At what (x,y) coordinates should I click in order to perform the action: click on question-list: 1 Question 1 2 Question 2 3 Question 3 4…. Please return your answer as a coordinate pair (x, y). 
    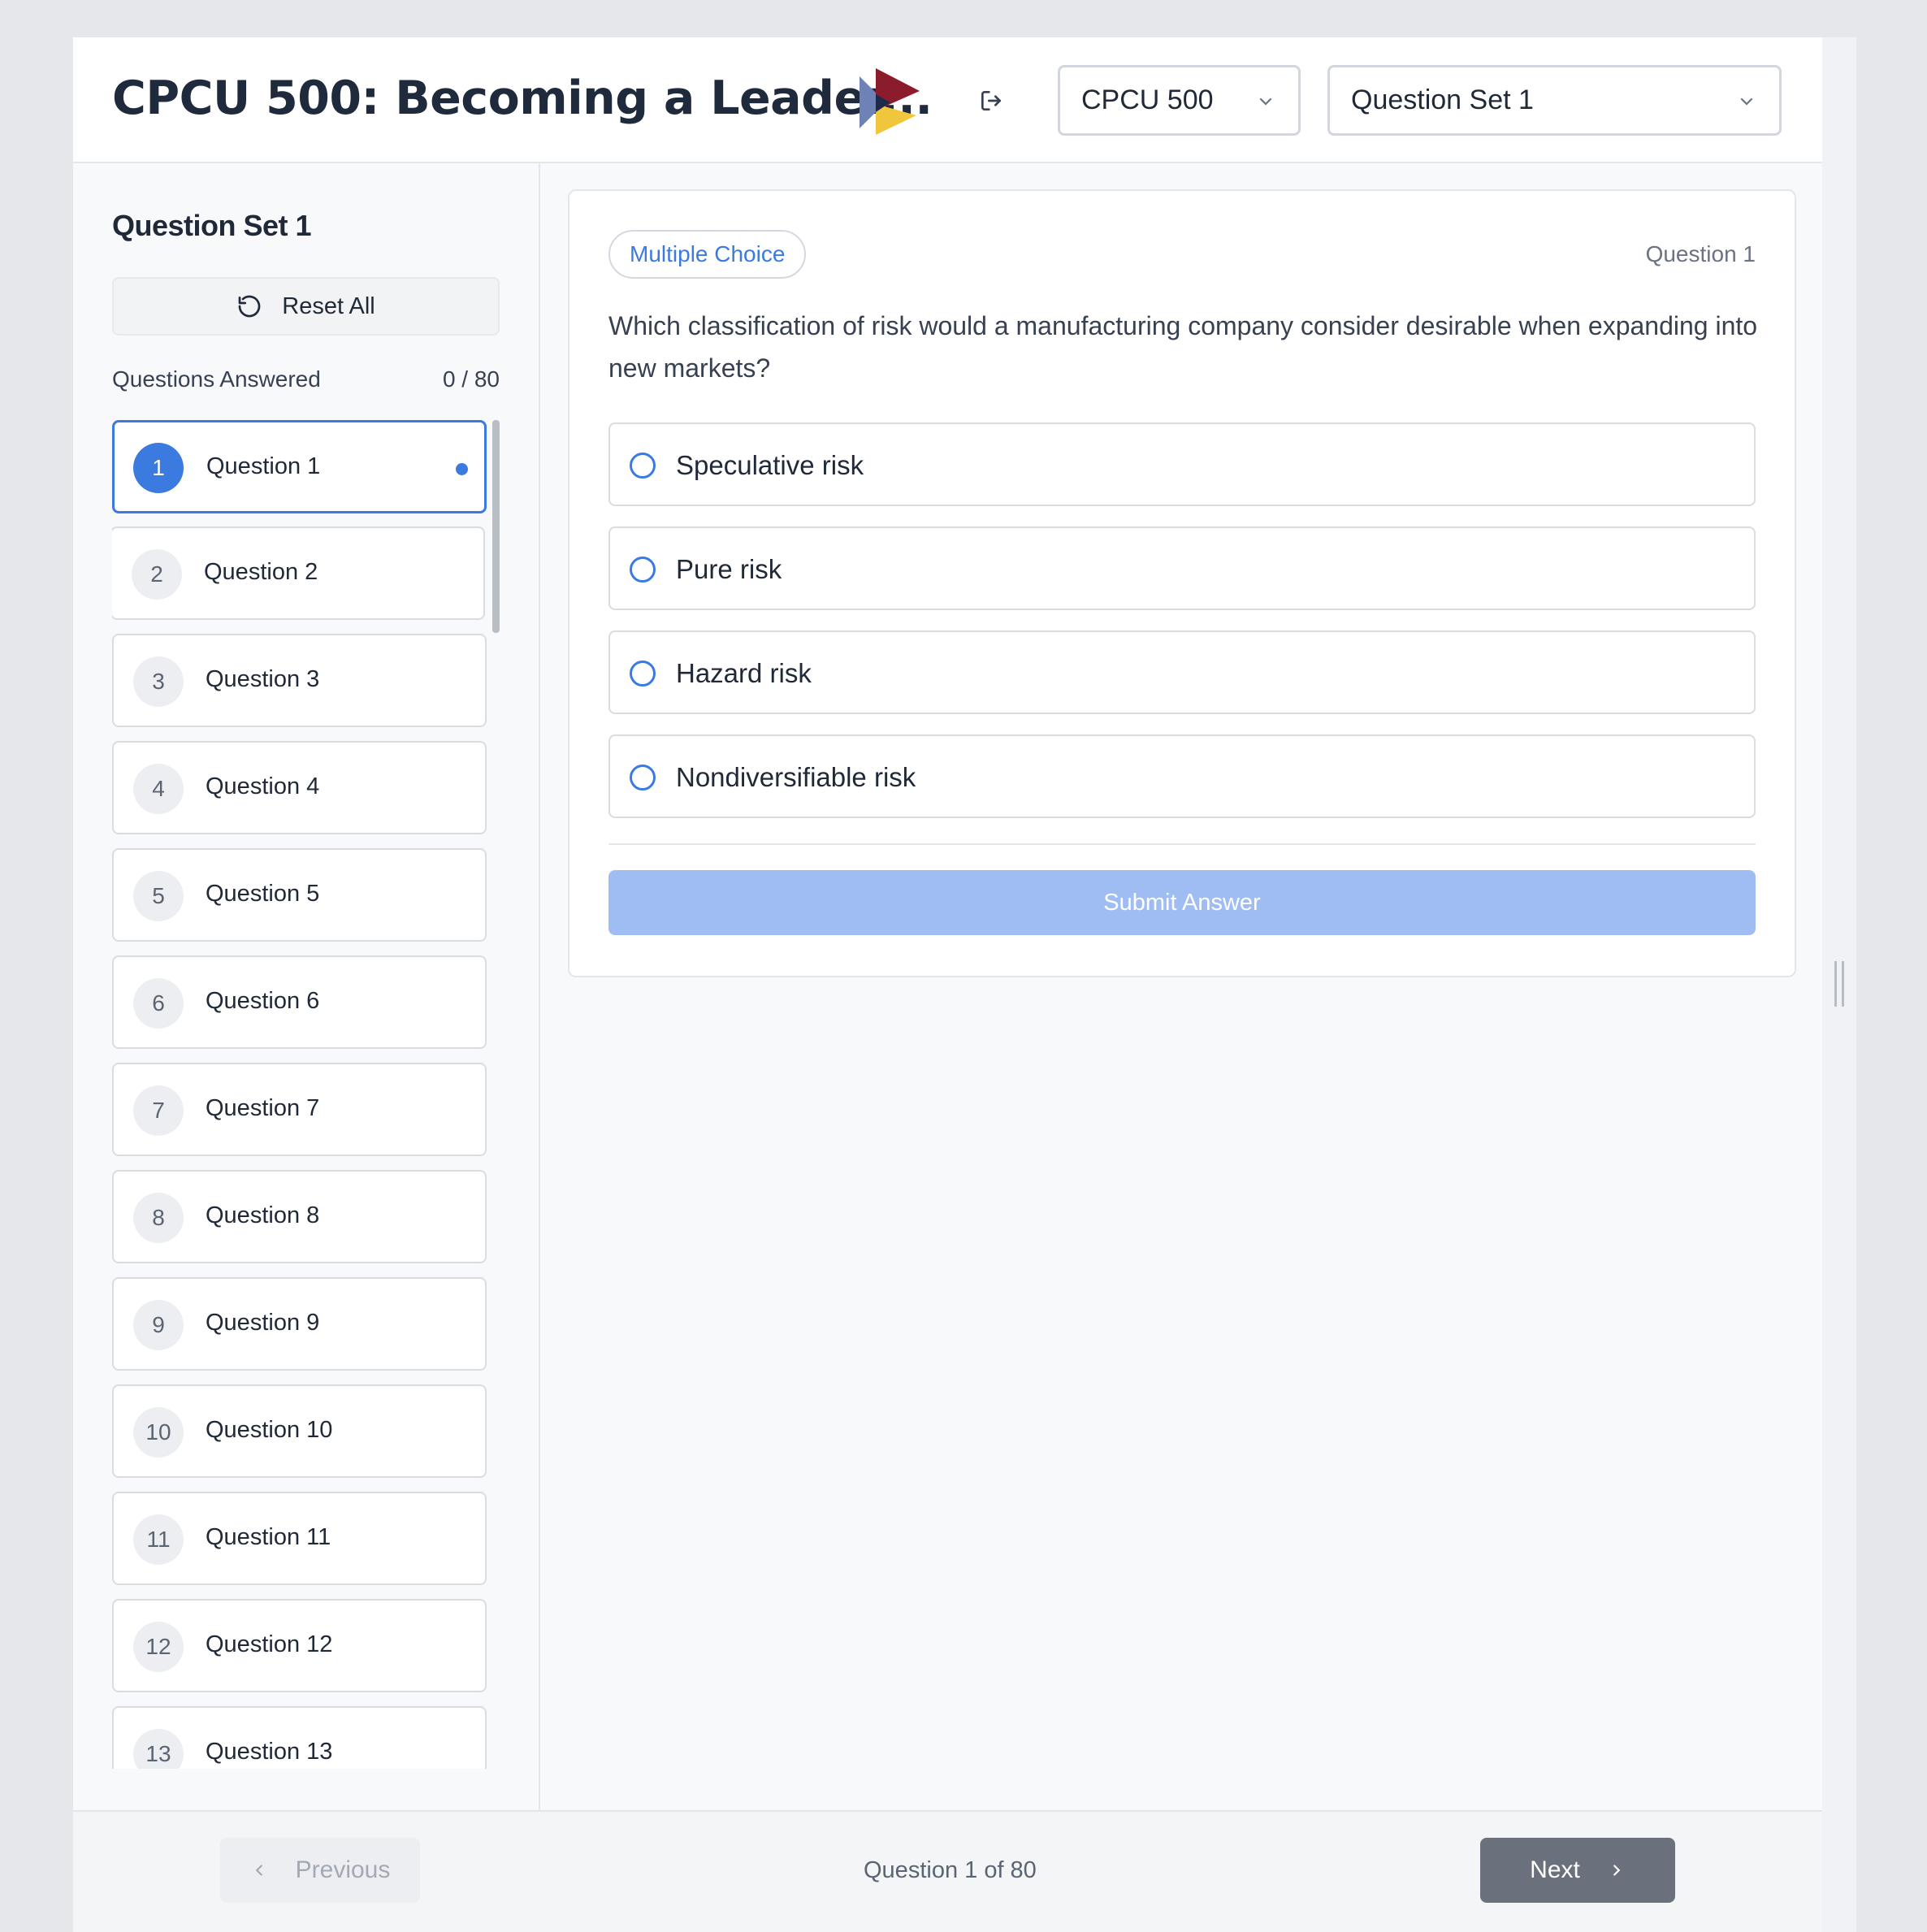
    Looking at the image, I should click on (315, 1094).